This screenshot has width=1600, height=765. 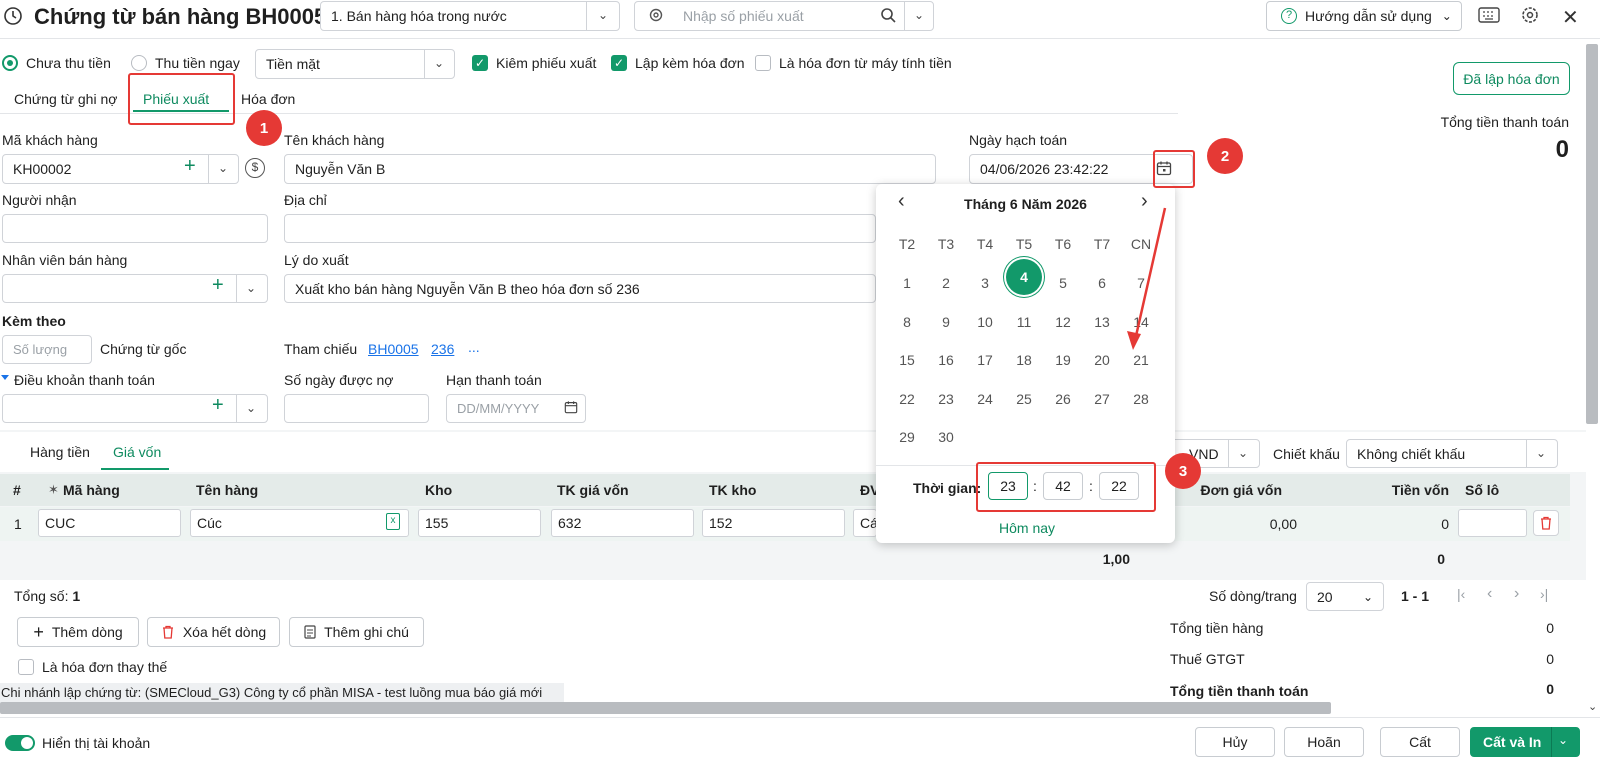 I want to click on calendar-day: 18, so click(x=1024, y=360).